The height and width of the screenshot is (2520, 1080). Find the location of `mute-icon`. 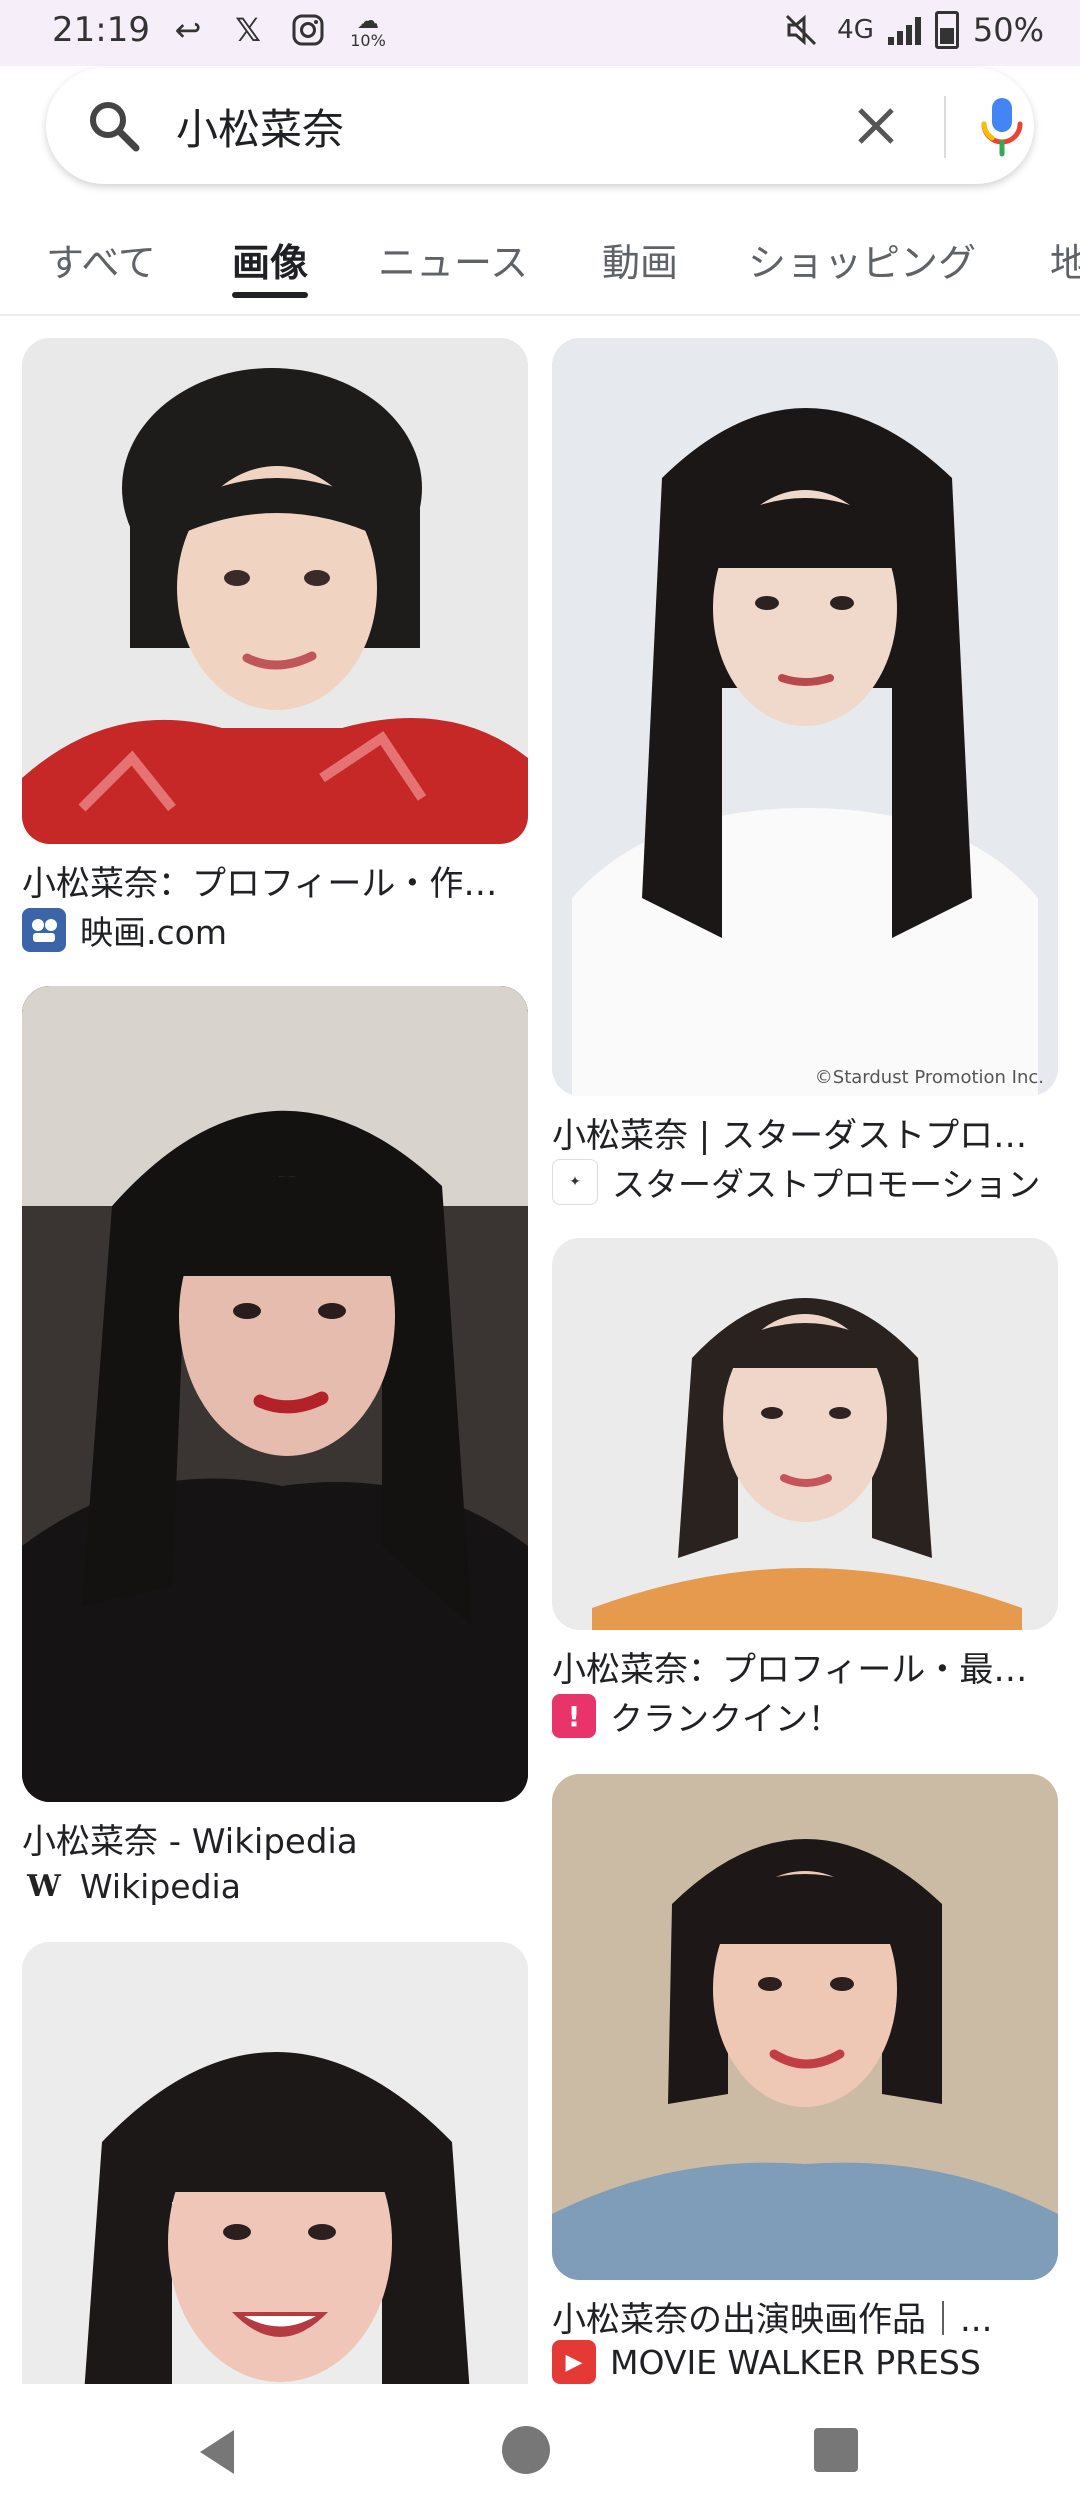

mute-icon is located at coordinates (801, 30).